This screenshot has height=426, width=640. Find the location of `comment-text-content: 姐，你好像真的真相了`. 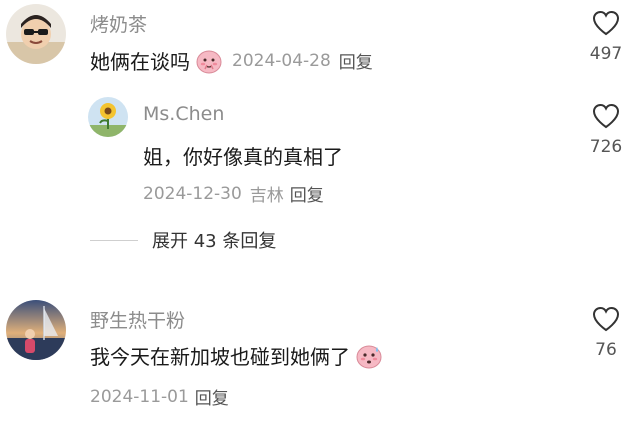

comment-text-content: 姐，你好像真的真相了 is located at coordinates (243, 157).